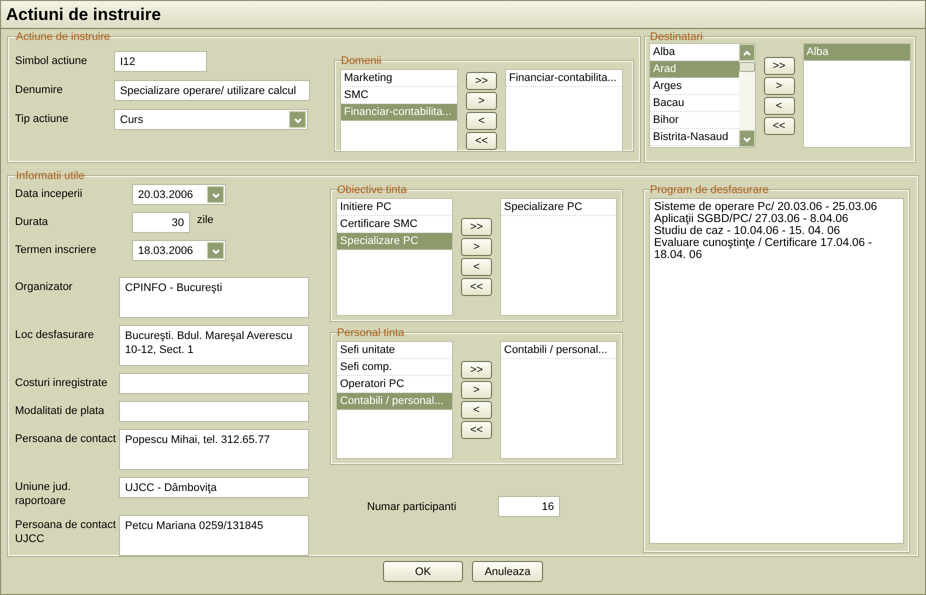 The image size is (926, 595). Describe the element at coordinates (212, 90) in the screenshot. I see `input-field: Specializare operare/ utilizare calcul` at that location.